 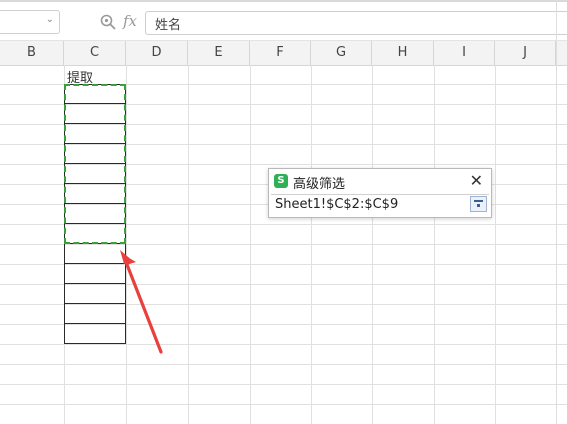 I want to click on advanced-filter-dialog: S 高级筛选 ✕ Sheet1!$C$2:$C$9, so click(x=380, y=193).